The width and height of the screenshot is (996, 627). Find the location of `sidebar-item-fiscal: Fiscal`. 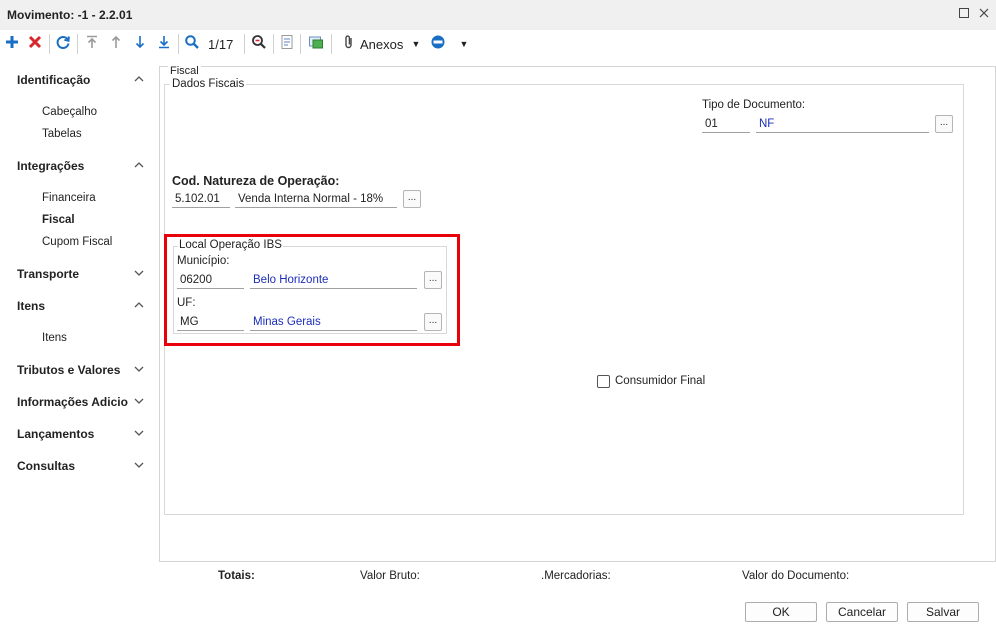

sidebar-item-fiscal: Fiscal is located at coordinates (58, 220).